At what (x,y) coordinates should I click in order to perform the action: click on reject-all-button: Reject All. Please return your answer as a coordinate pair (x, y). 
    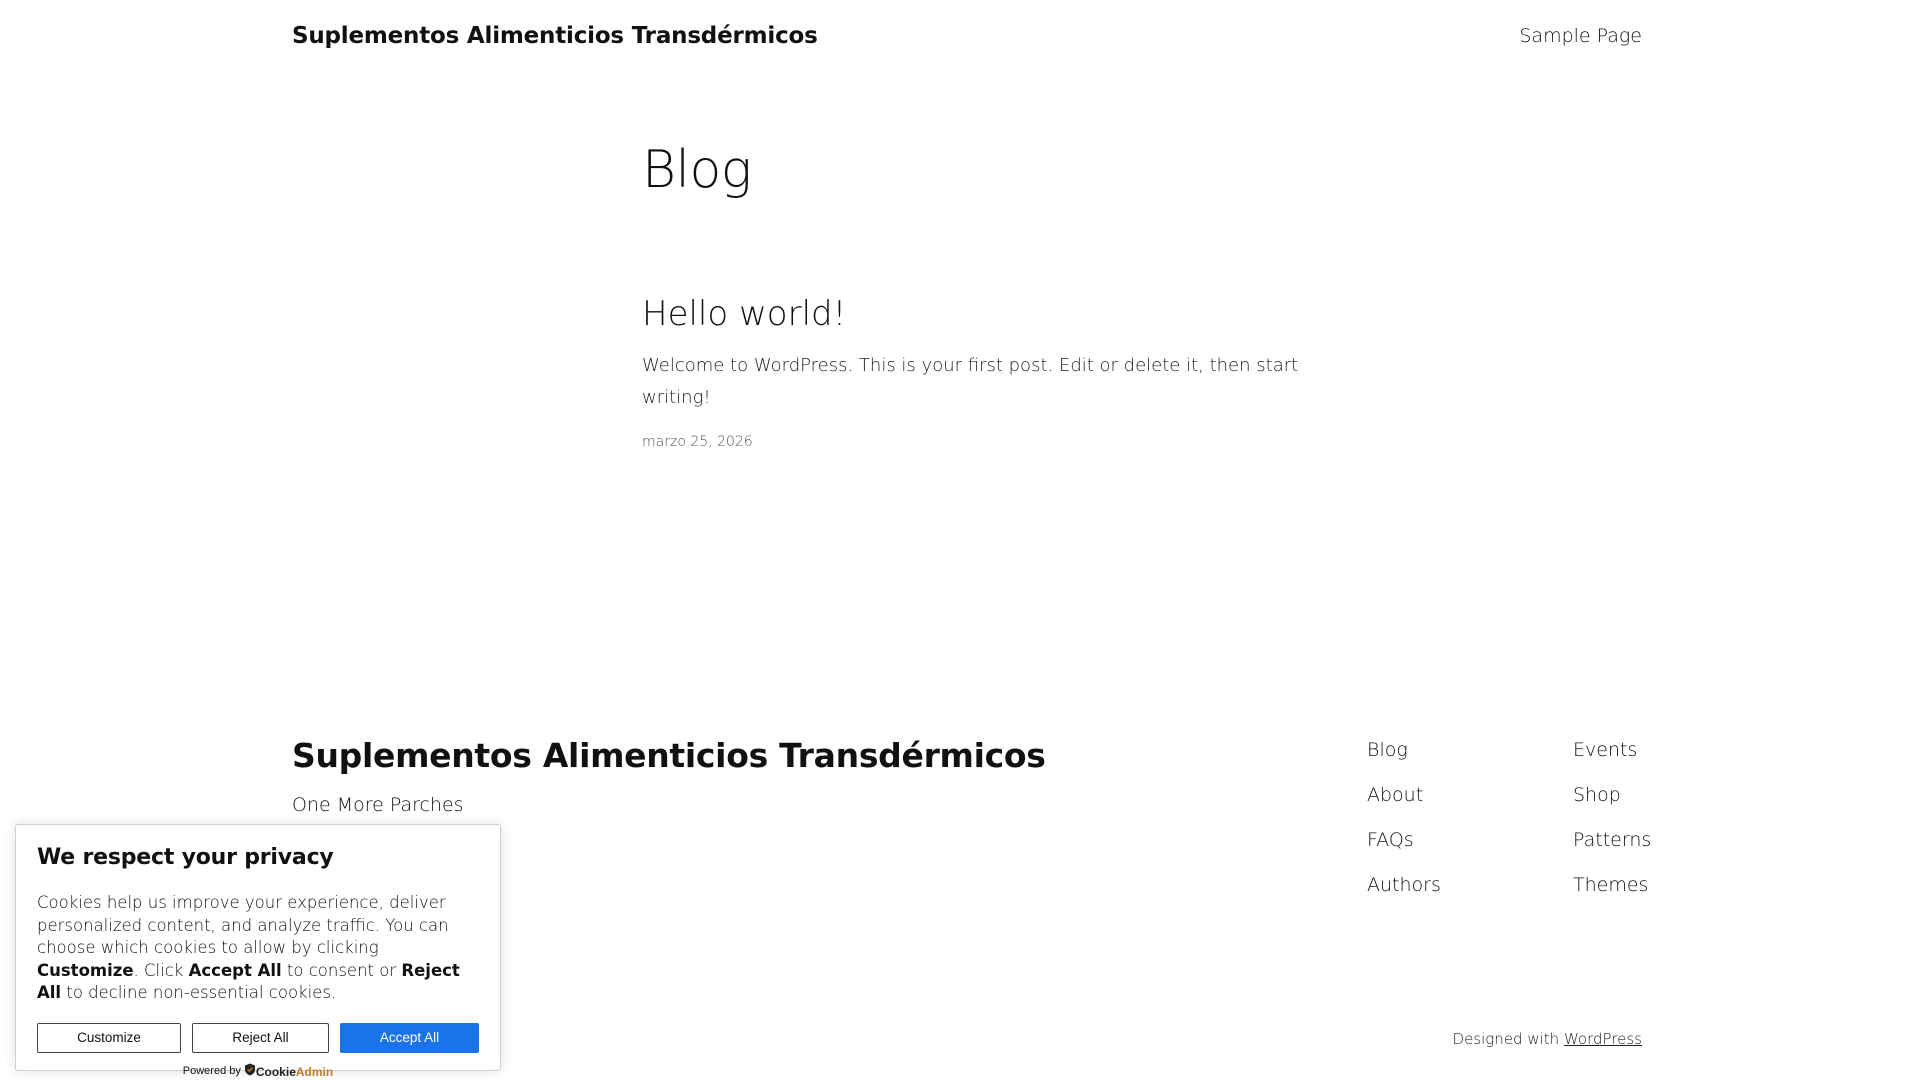
    Looking at the image, I should click on (260, 1037).